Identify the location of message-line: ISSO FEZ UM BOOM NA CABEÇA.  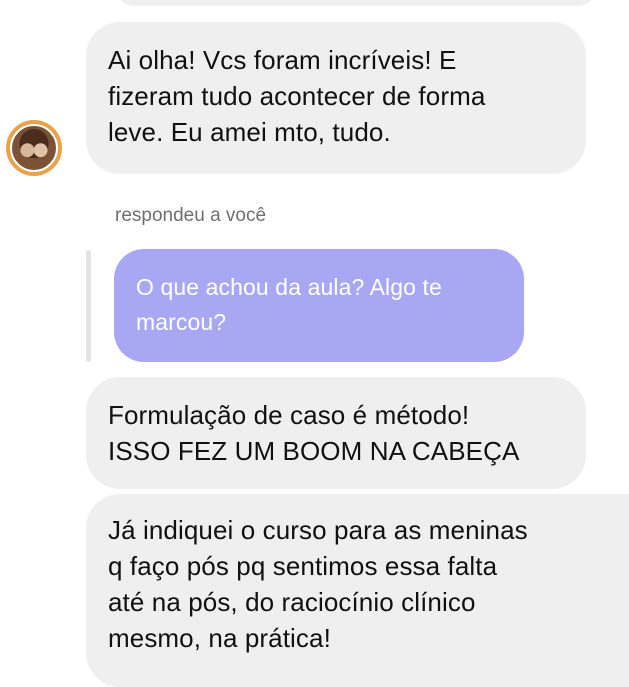
(314, 451).